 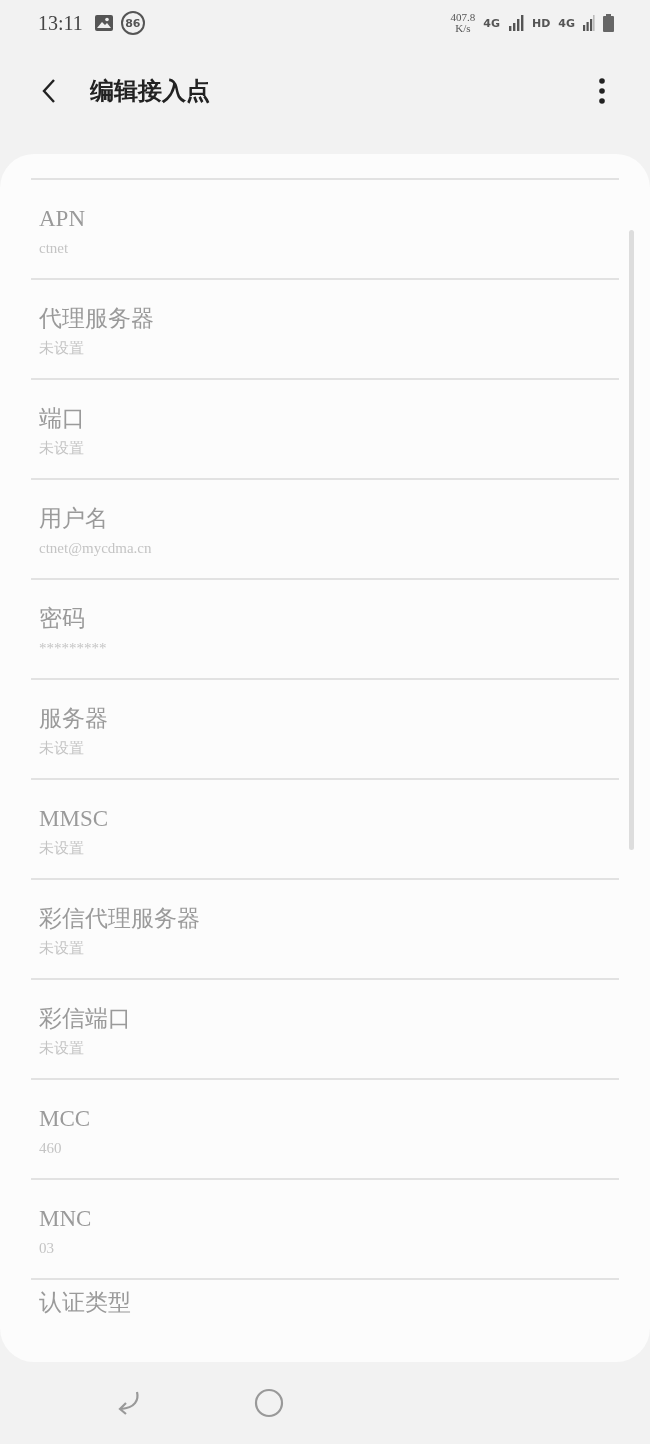 I want to click on field-label: 认证类型, so click(x=85, y=1303).